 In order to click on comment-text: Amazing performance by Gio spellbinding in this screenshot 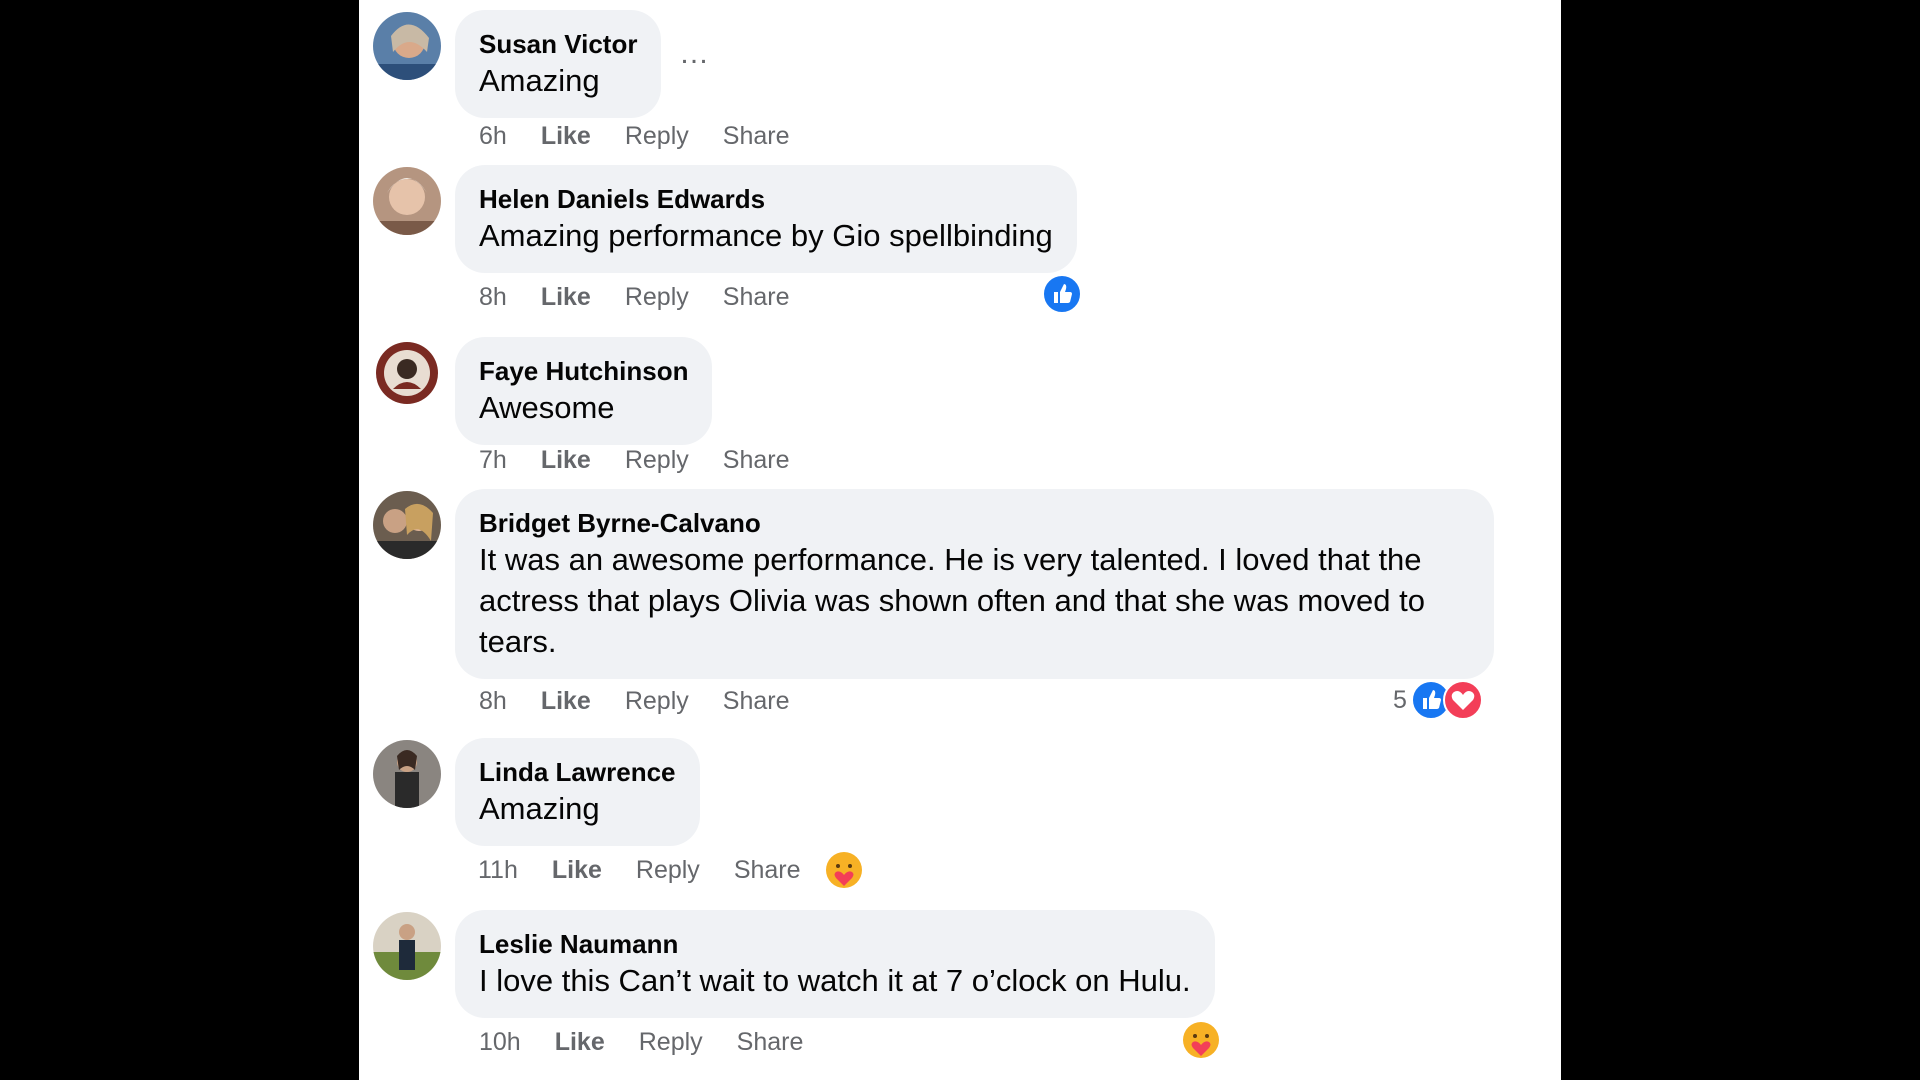, I will do `click(766, 235)`.